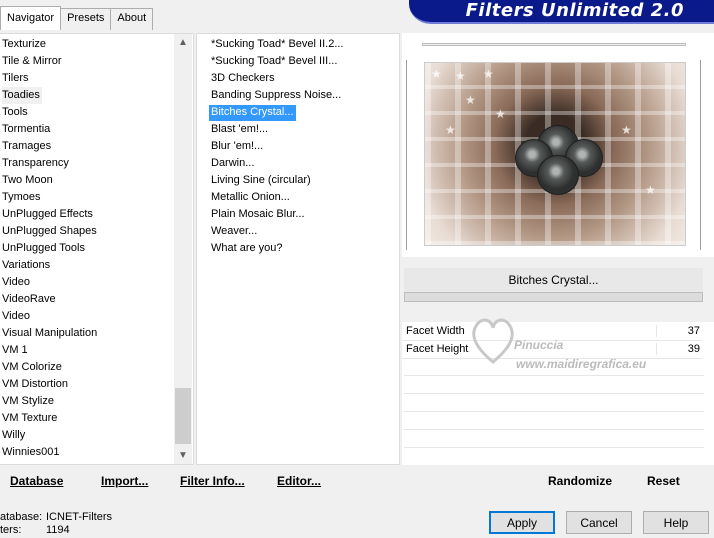  Describe the element at coordinates (132, 19) in the screenshot. I see `tab-about: About` at that location.